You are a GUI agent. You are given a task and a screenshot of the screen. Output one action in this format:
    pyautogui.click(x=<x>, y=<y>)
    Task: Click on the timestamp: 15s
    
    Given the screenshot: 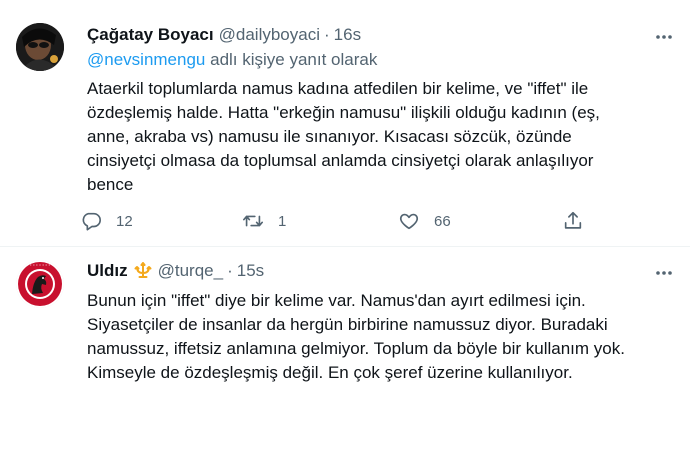 What is the action you would take?
    pyautogui.click(x=250, y=271)
    